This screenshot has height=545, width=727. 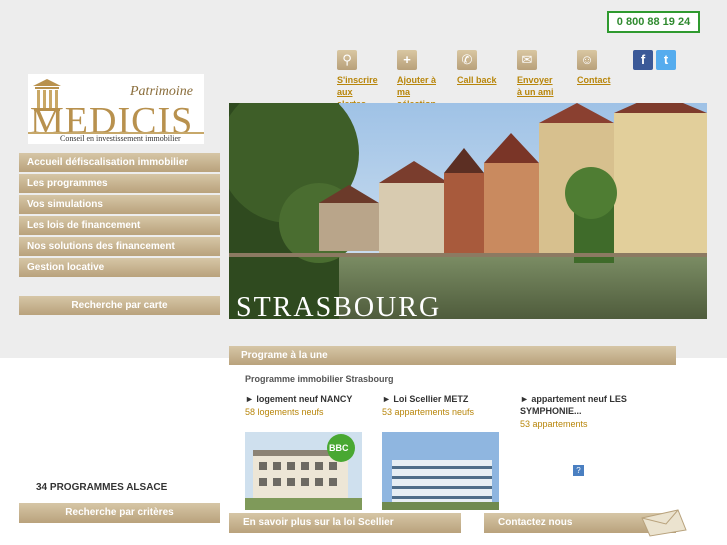 What do you see at coordinates (339, 448) in the screenshot?
I see `bbc-badge: BBC` at bounding box center [339, 448].